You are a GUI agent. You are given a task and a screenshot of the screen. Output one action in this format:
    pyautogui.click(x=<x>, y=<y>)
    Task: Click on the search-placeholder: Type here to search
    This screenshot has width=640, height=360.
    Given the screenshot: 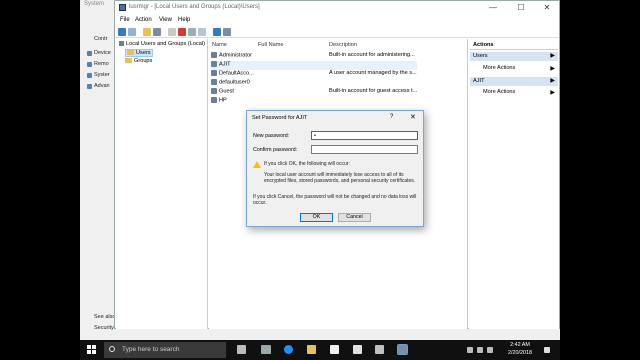 What is the action you would take?
    pyautogui.click(x=151, y=349)
    